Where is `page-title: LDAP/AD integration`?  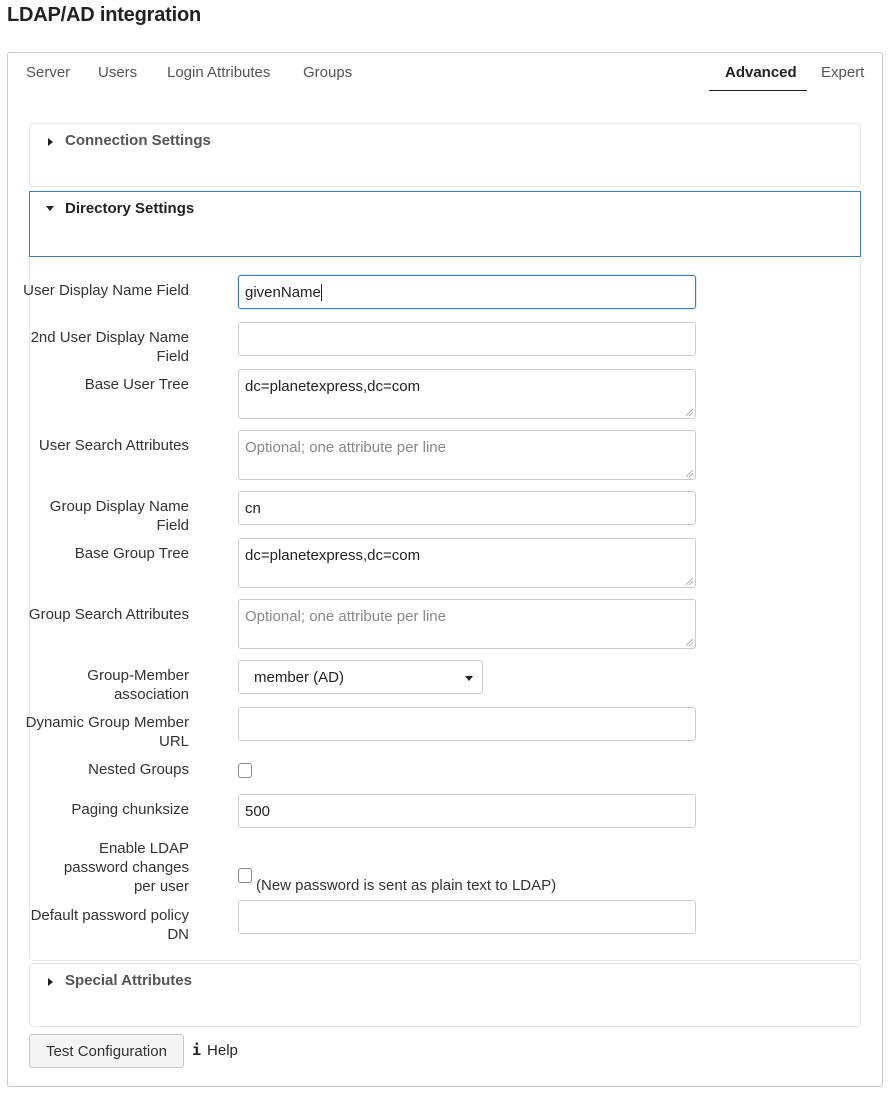
page-title: LDAP/AD integration is located at coordinates (104, 15).